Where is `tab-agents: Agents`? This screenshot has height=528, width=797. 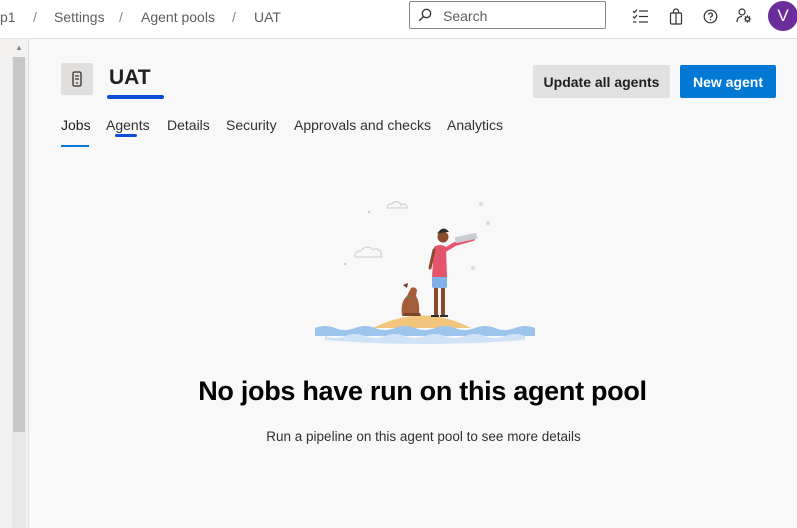
tab-agents: Agents is located at coordinates (128, 125).